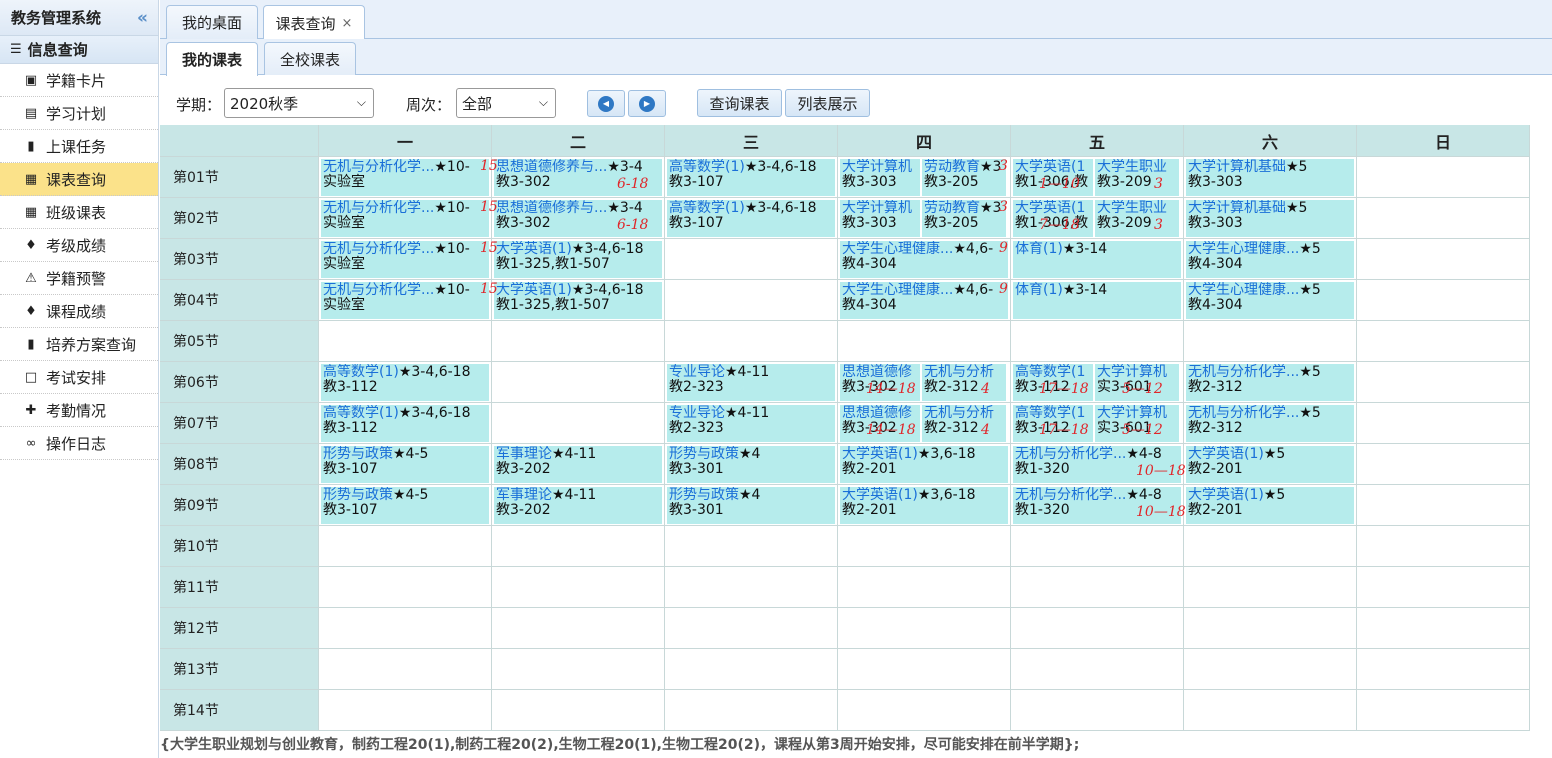 This screenshot has width=1552, height=758. What do you see at coordinates (79, 410) in the screenshot?
I see `sidebar-item-10: ✚ 考勤情况` at bounding box center [79, 410].